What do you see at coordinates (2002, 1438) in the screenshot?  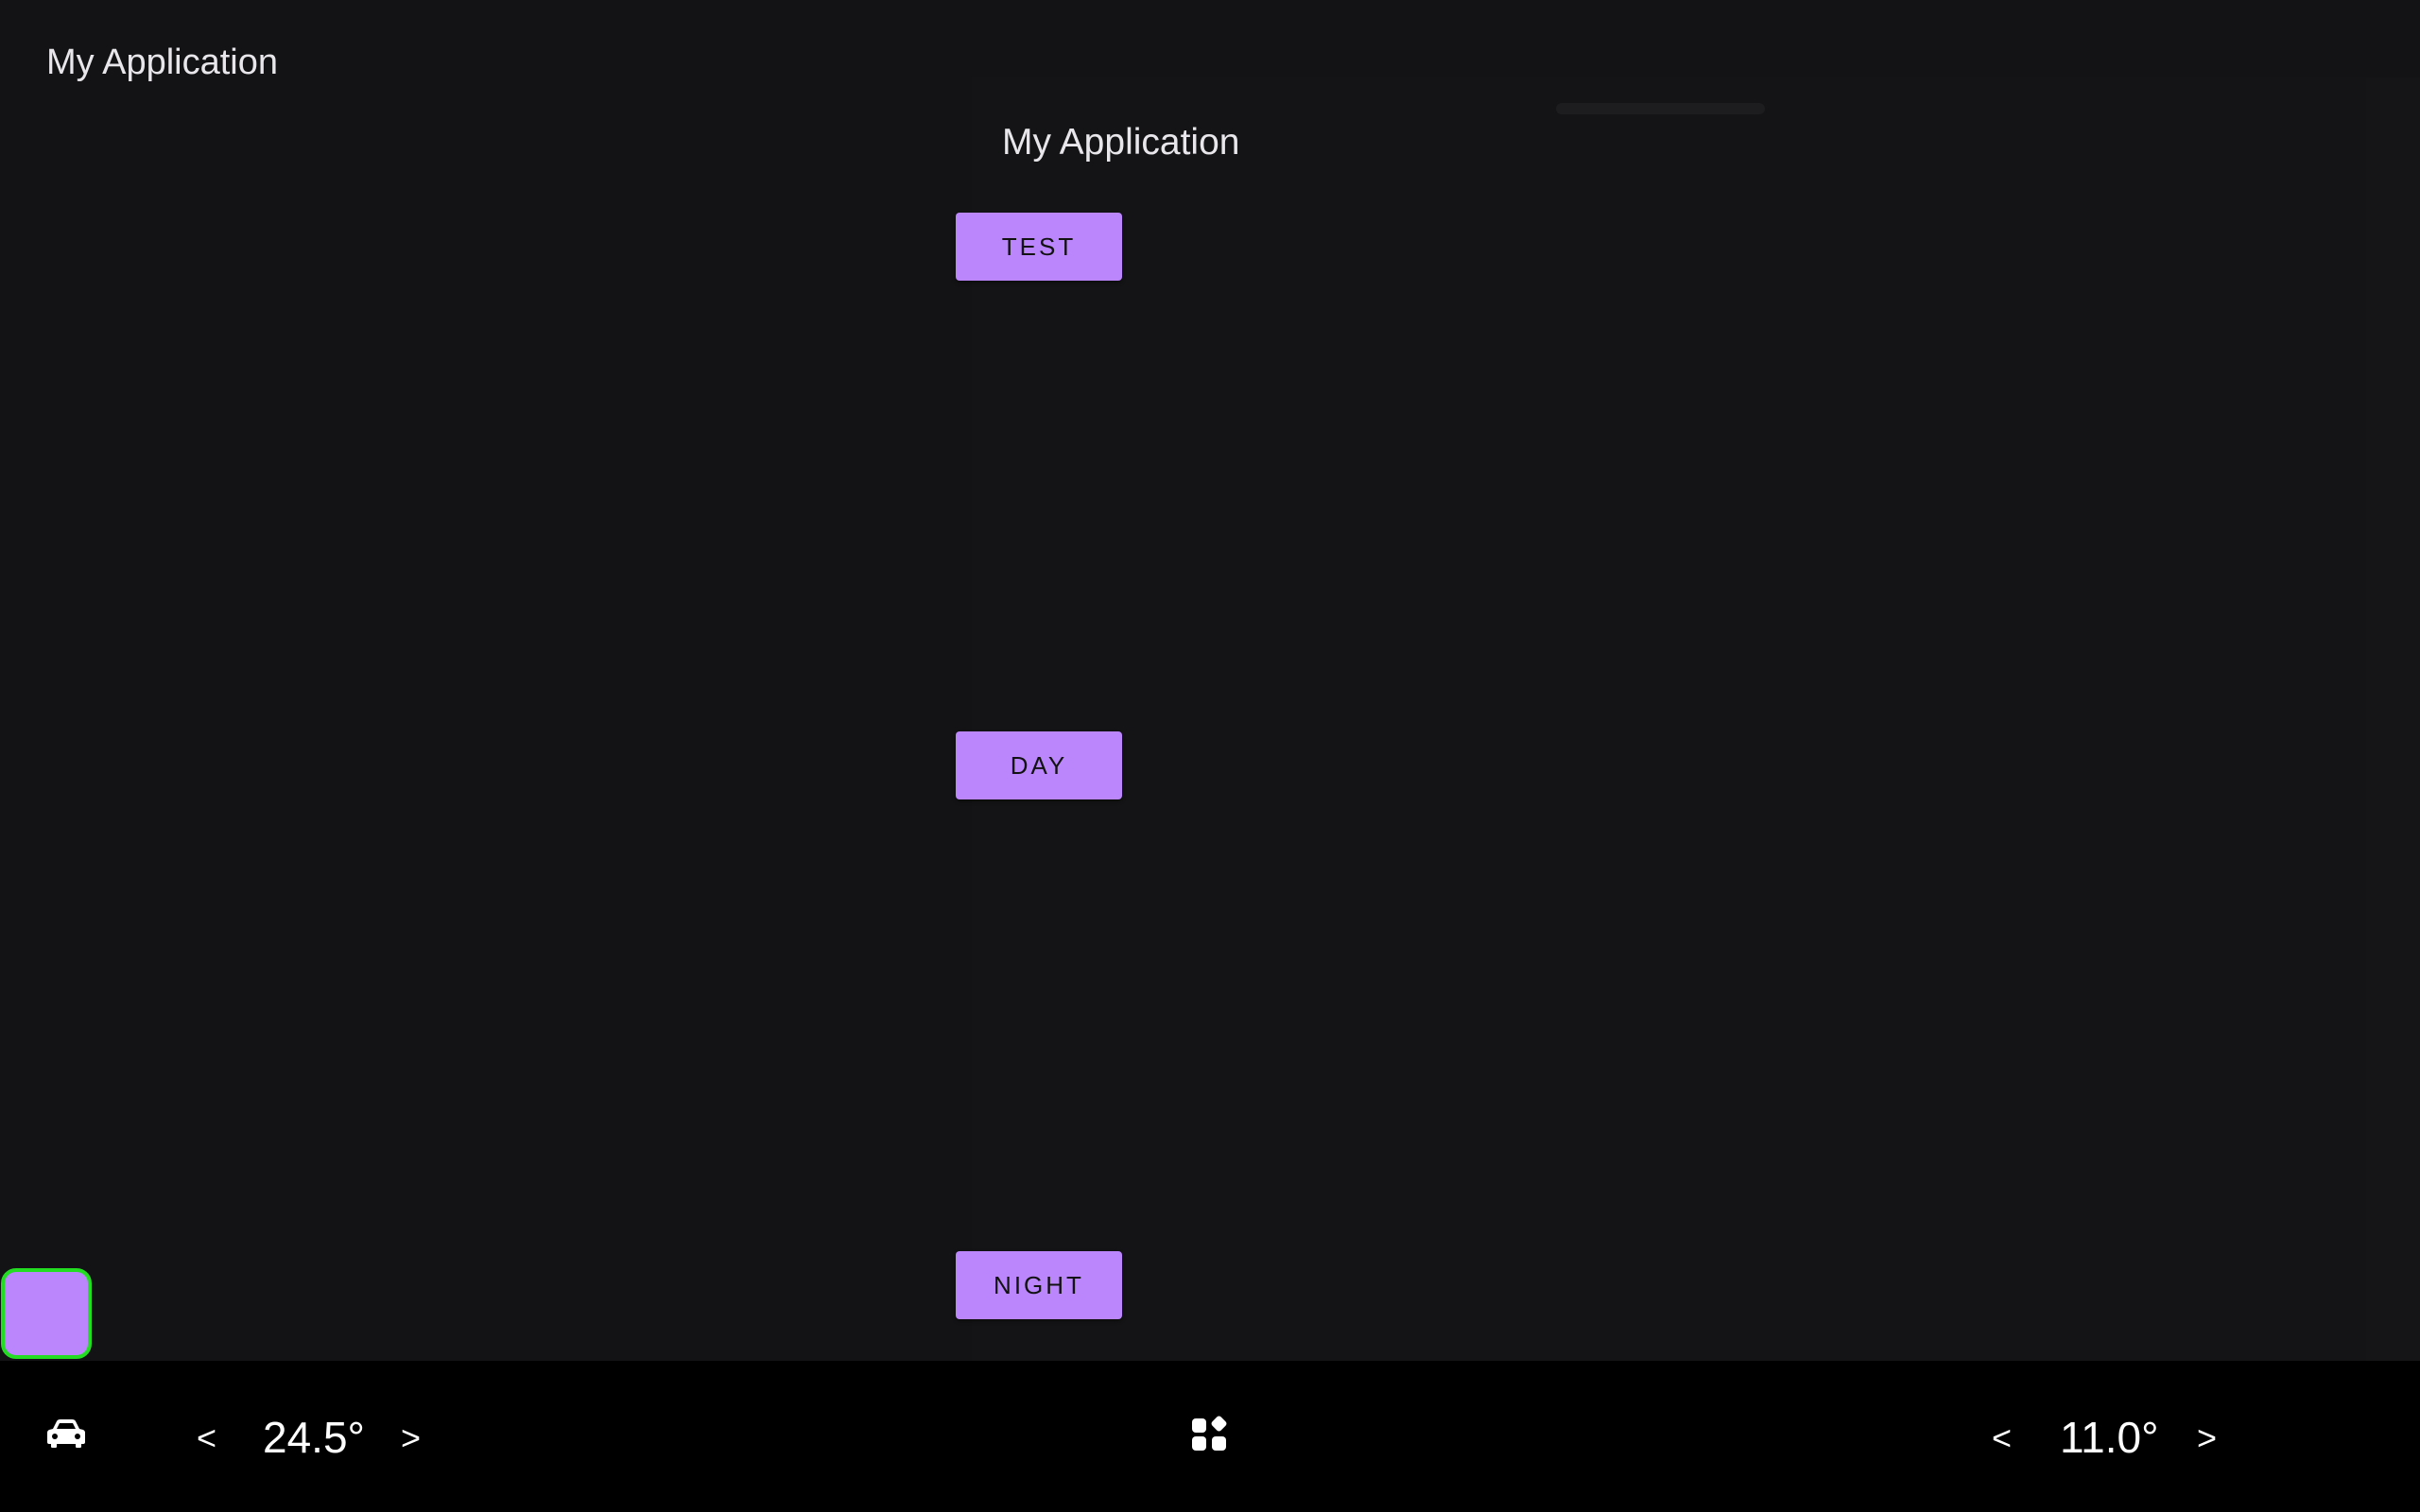 I see `right-temp-decrease-button: <` at bounding box center [2002, 1438].